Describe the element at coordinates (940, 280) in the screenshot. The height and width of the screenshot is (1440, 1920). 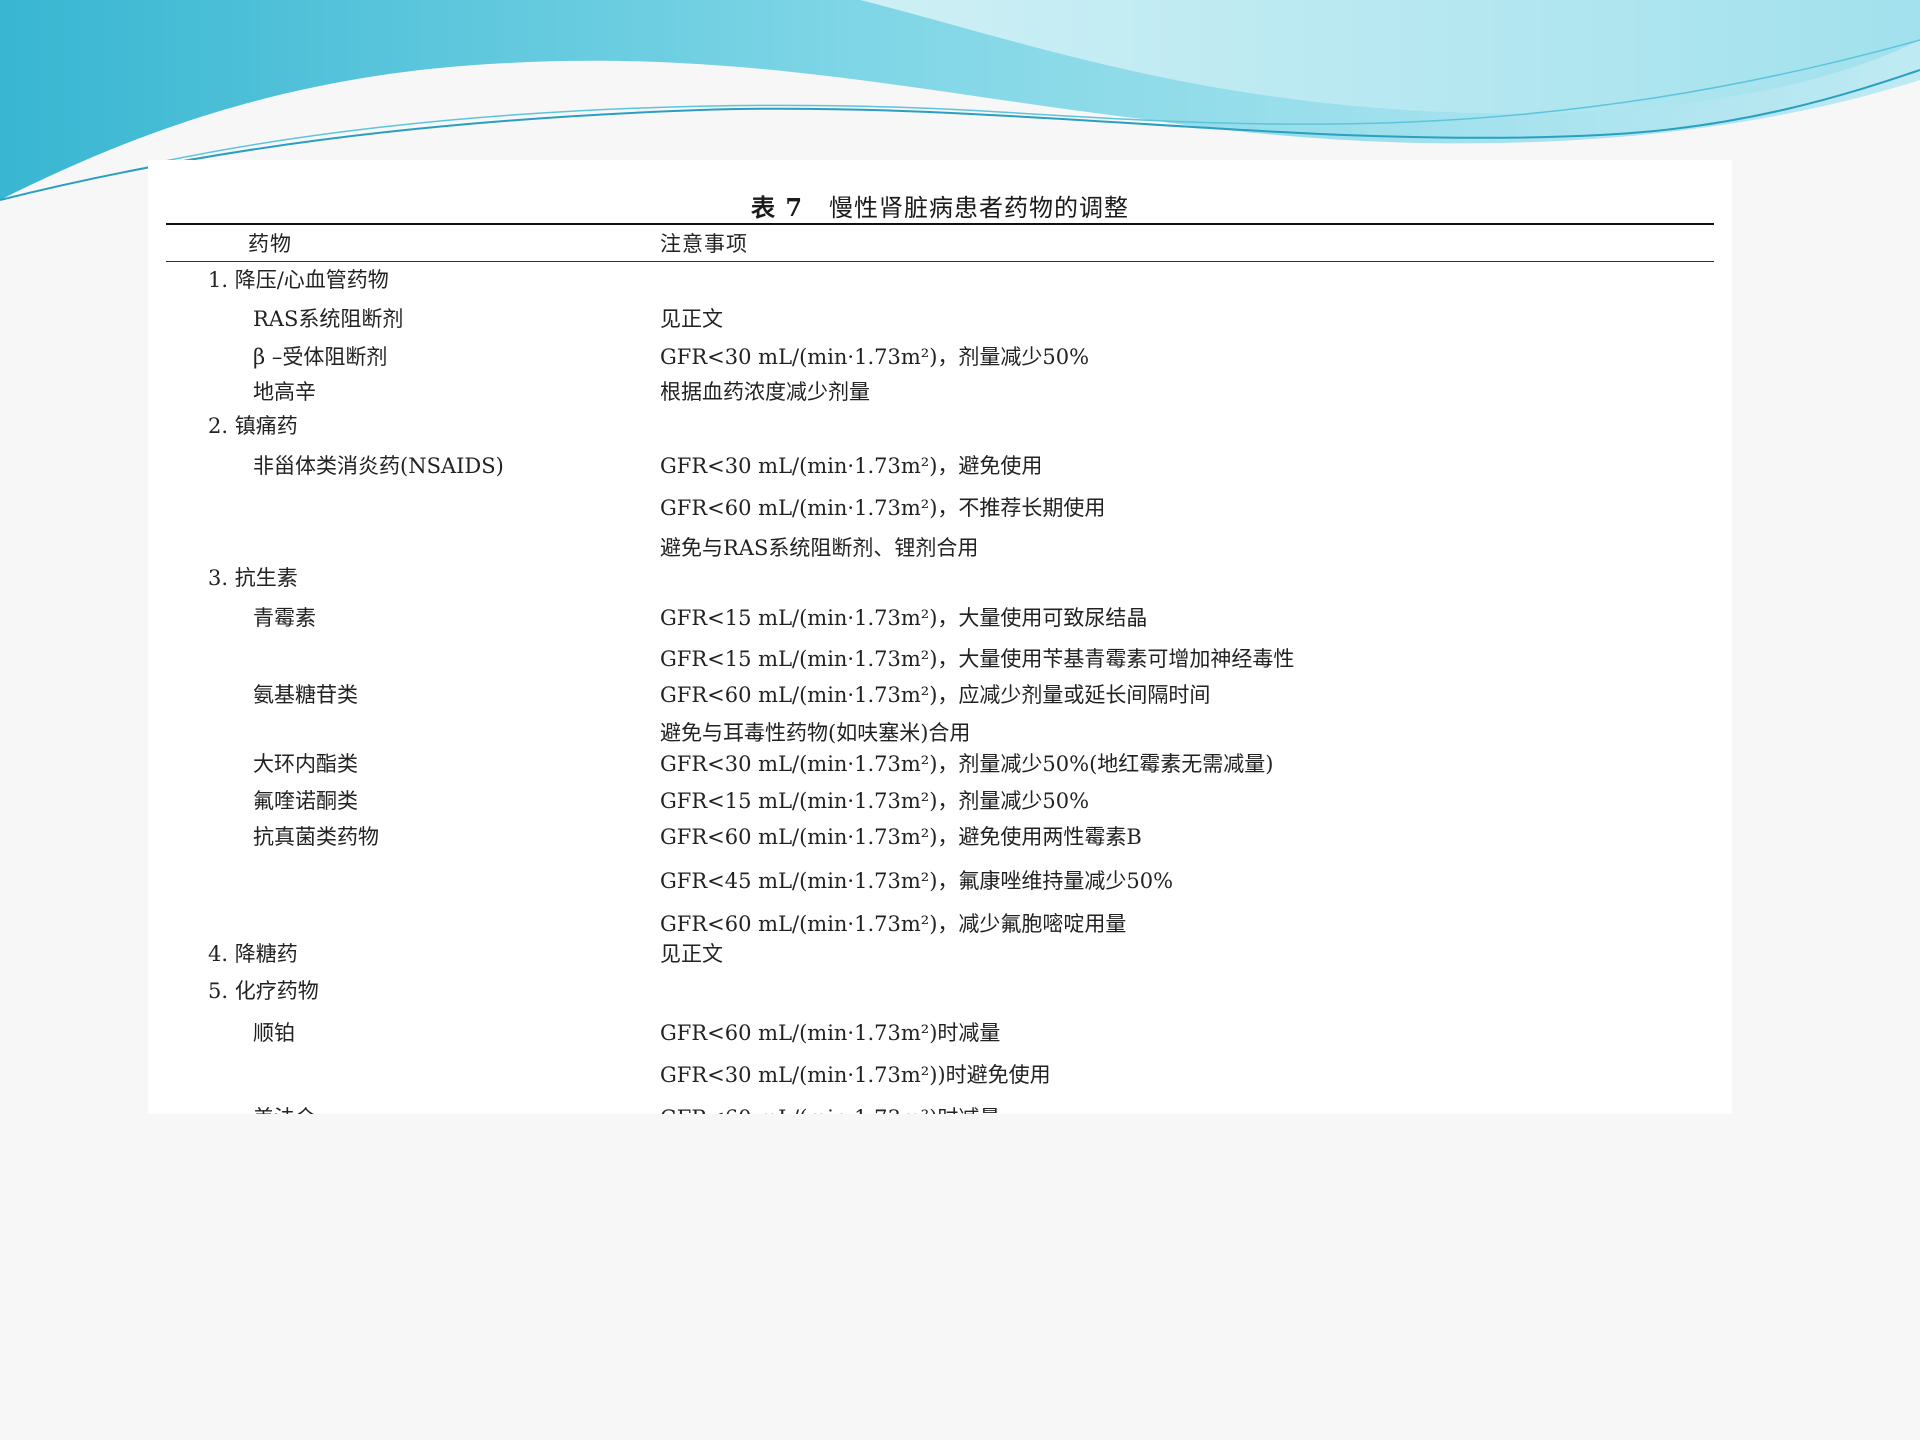
I see `table-row: 1. 降压/心血管药物` at that location.